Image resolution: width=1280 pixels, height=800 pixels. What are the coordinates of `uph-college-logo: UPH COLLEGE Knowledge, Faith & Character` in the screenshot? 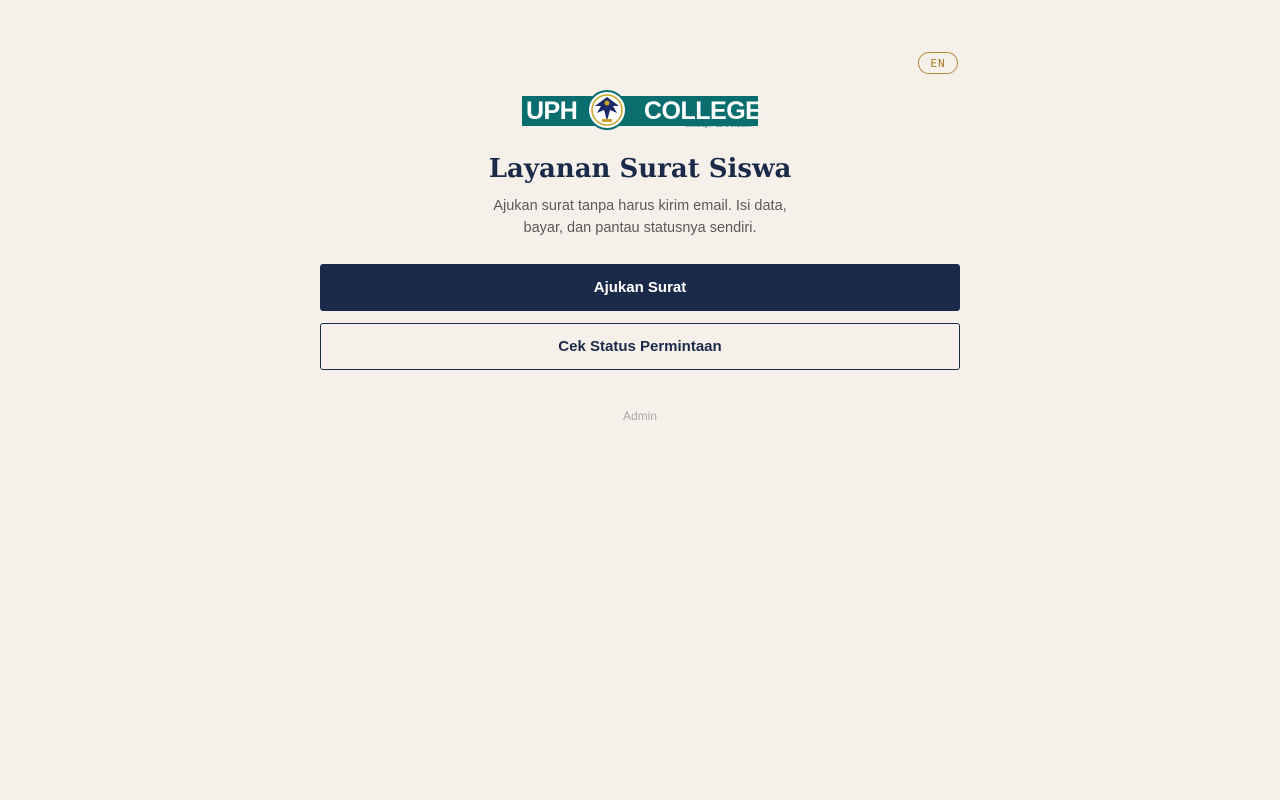 It's located at (642, 110).